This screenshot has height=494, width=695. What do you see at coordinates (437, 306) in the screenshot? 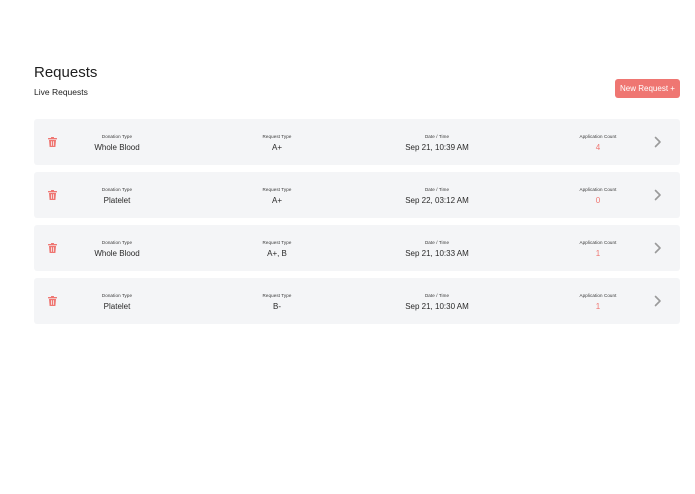
I see `date-time-value: Sep 21, 10:30 AM` at bounding box center [437, 306].